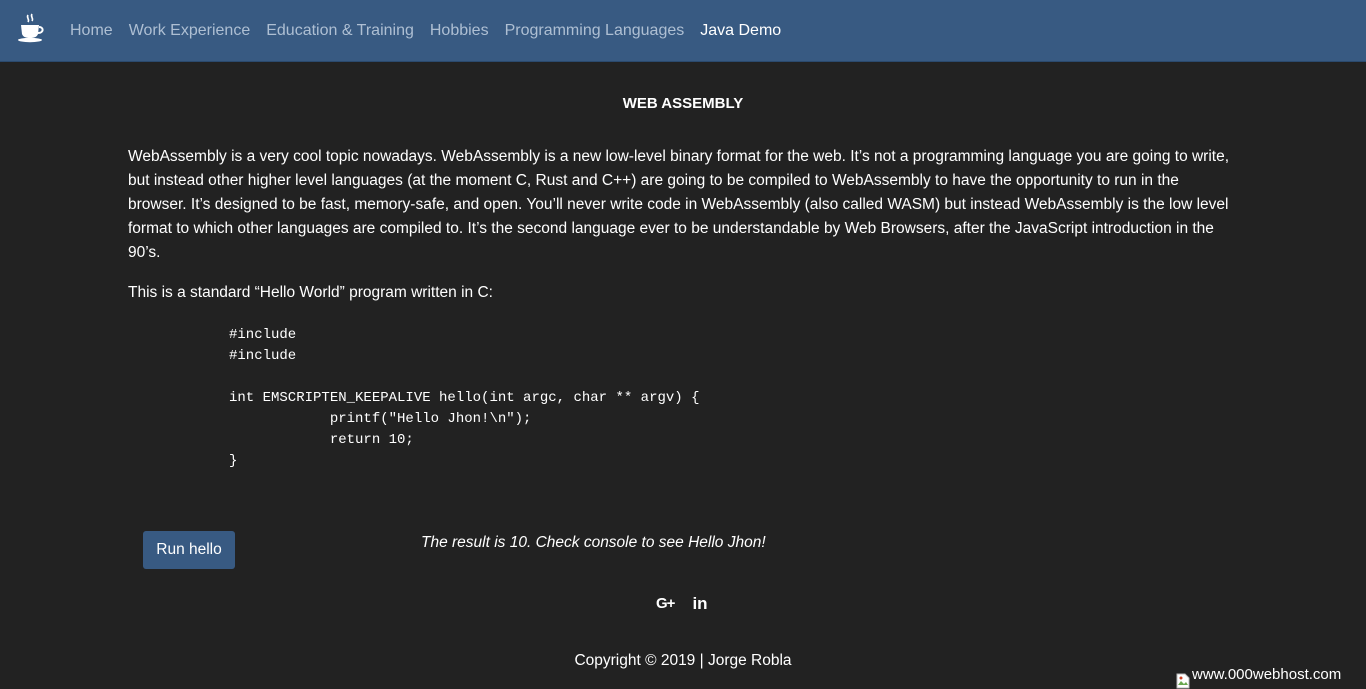 This screenshot has width=1366, height=689. Describe the element at coordinates (682, 604) in the screenshot. I see `social-links: G+ in` at that location.